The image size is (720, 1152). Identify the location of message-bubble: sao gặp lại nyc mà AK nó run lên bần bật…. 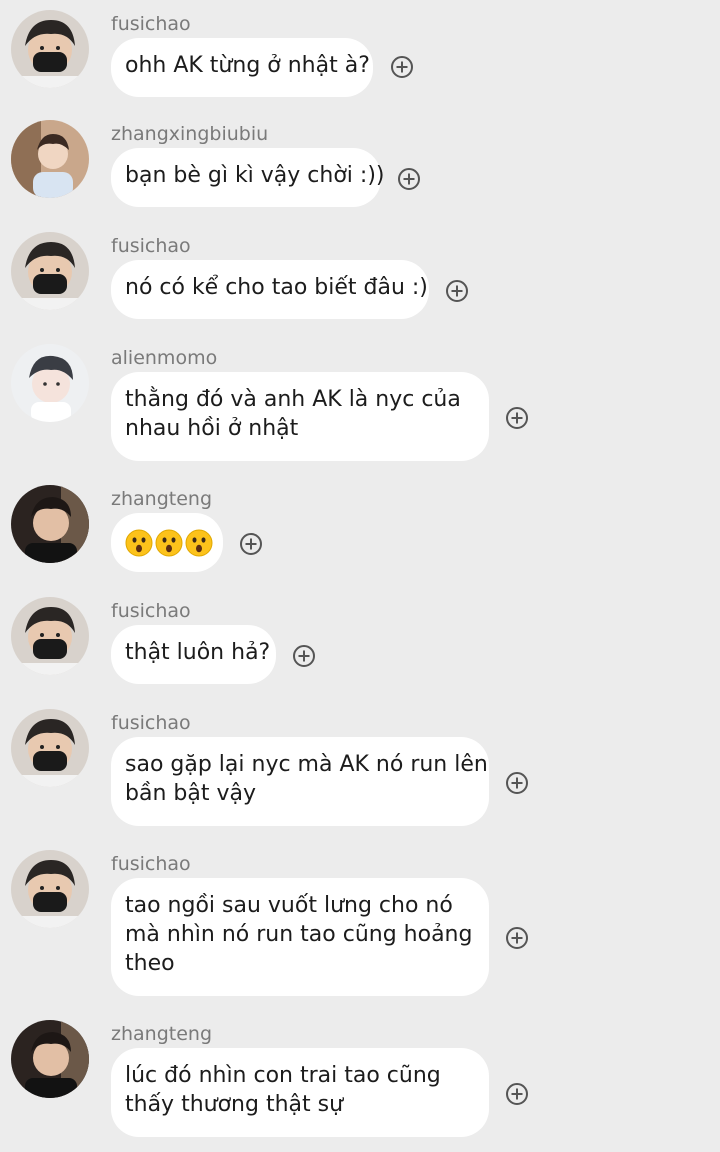
(300, 781).